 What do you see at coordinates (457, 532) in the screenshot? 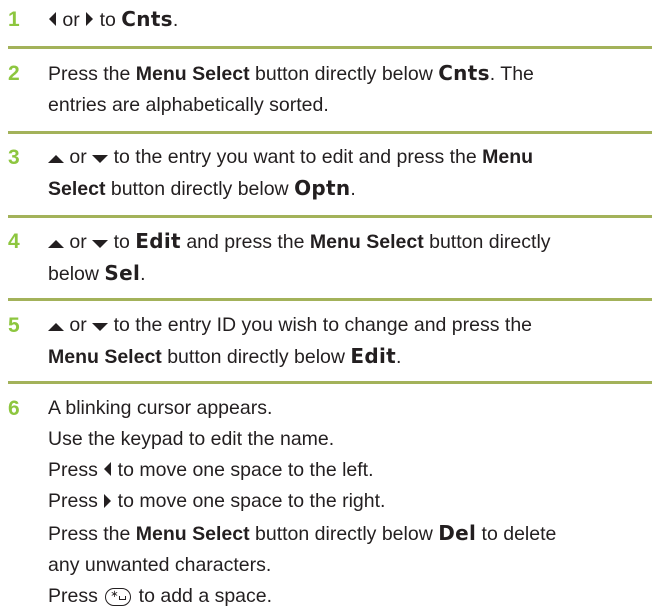
I see `display-label: Del` at bounding box center [457, 532].